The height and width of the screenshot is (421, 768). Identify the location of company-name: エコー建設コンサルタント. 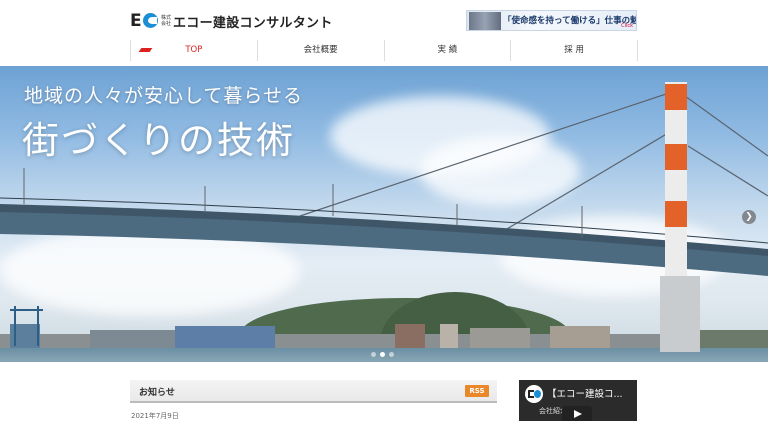
(253, 23).